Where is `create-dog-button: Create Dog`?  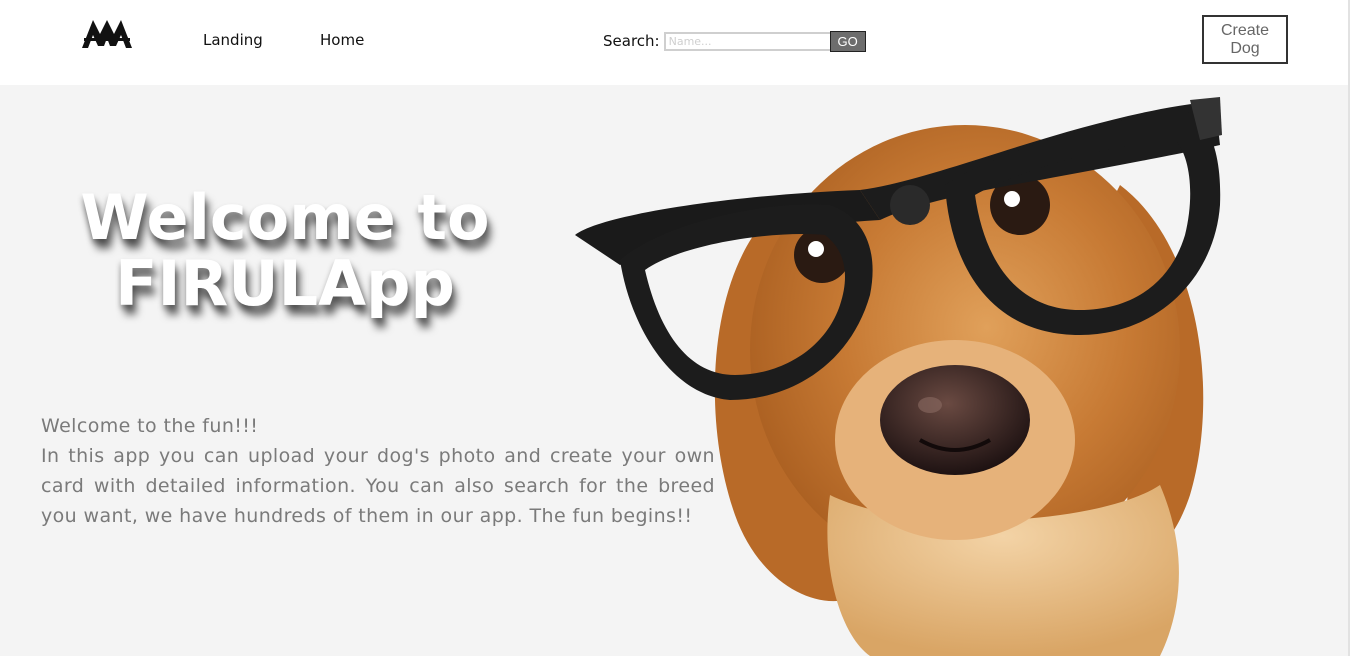 create-dog-button: Create Dog is located at coordinates (1245, 39).